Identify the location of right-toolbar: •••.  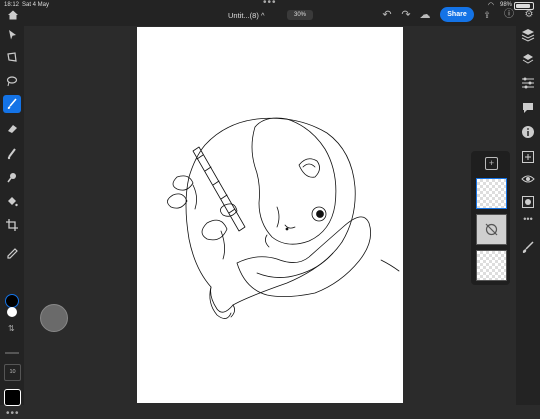
(528, 215).